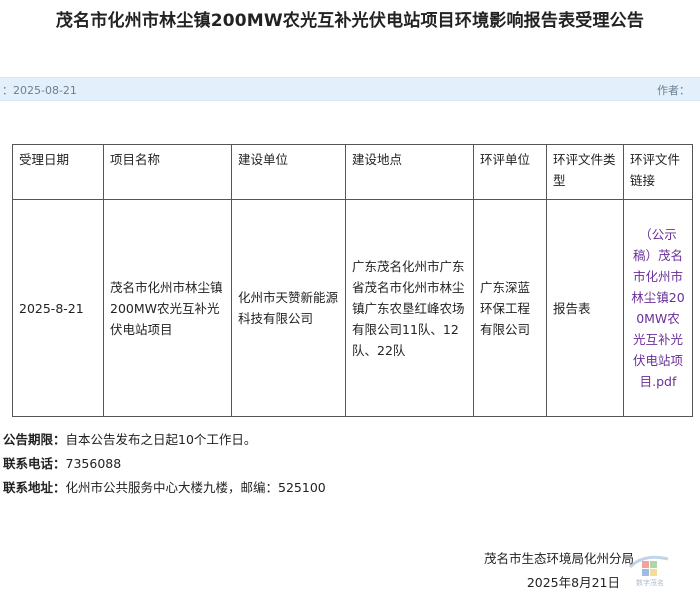  Describe the element at coordinates (650, 582) in the screenshot. I see `watermark-text: 数字茂名` at that location.